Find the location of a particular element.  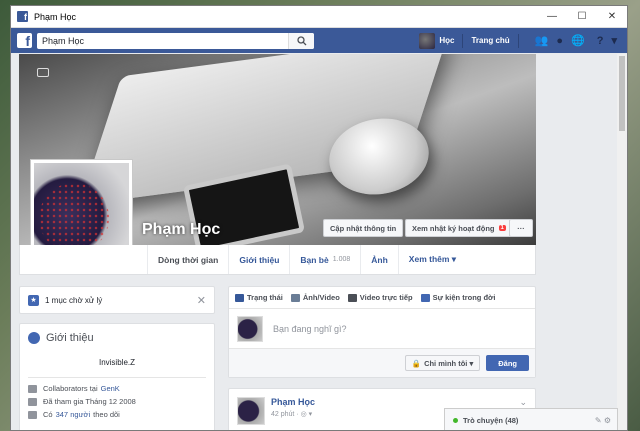

privacy-selector: 🔒 Chỉ mình tôi ▾ is located at coordinates (442, 363).